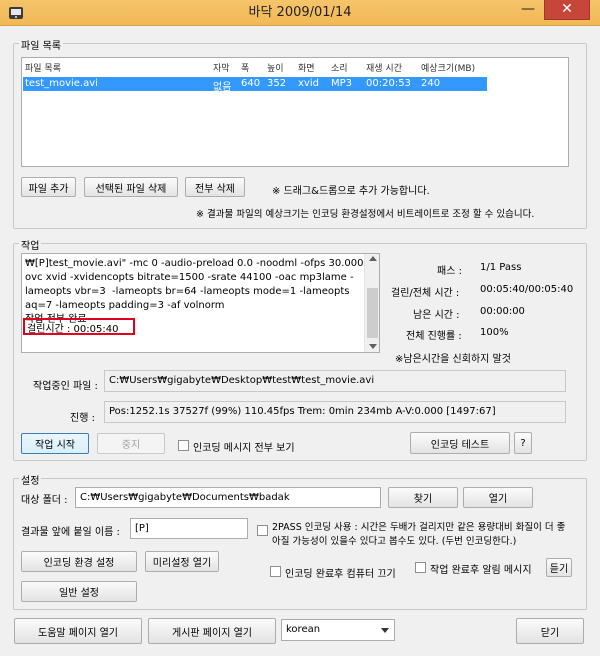 This screenshot has width=600, height=656. Describe the element at coordinates (308, 83) in the screenshot. I see `row-video: xvid` at that location.